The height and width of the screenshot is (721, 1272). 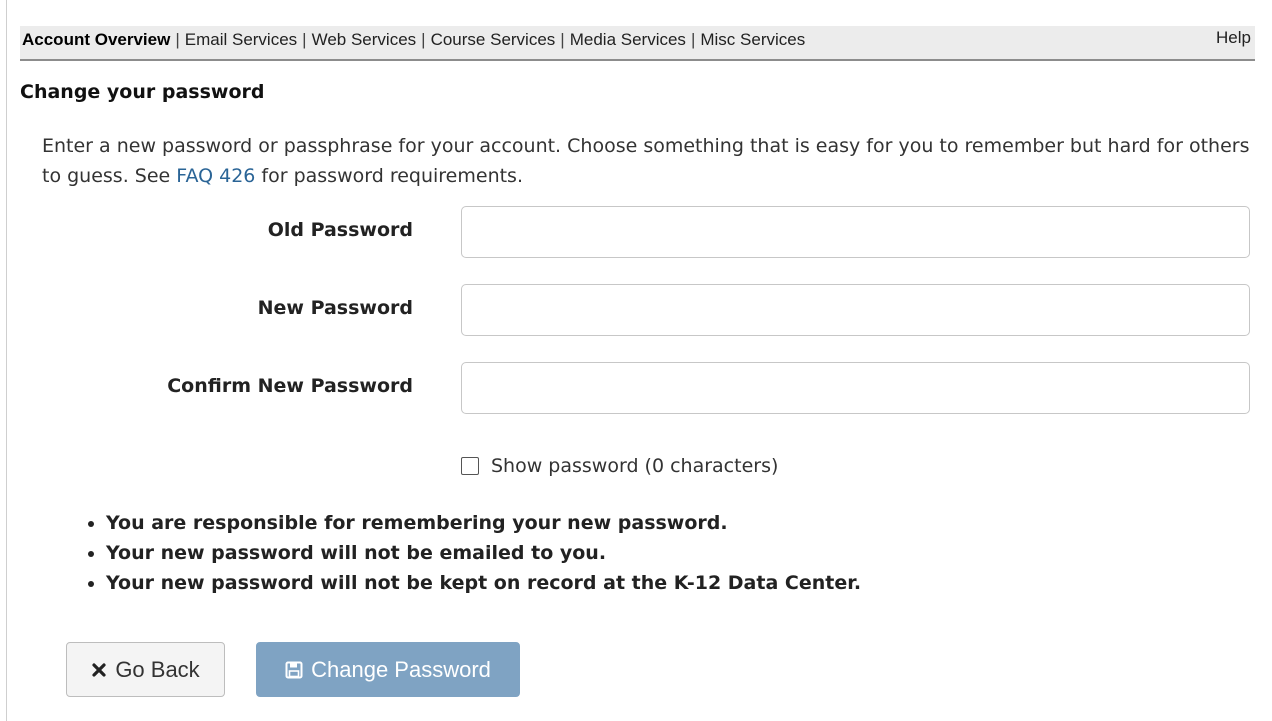 What do you see at coordinates (855, 388) in the screenshot?
I see `confirm-password-field` at bounding box center [855, 388].